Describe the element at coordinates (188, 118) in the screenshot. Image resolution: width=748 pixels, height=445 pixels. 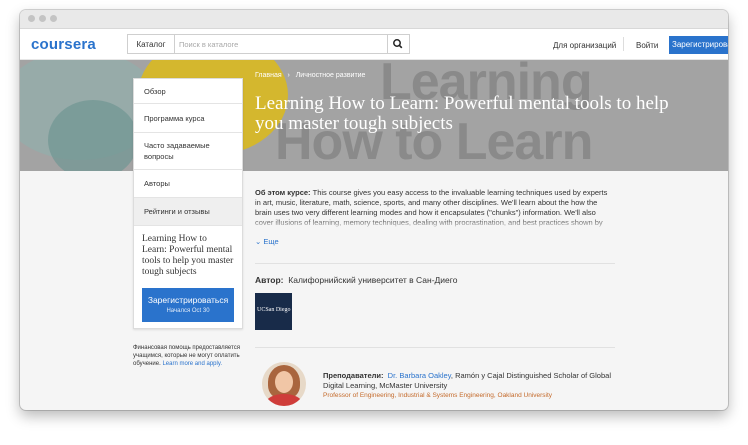
I see `sidebar-item-syllabus: Программа курса` at that location.